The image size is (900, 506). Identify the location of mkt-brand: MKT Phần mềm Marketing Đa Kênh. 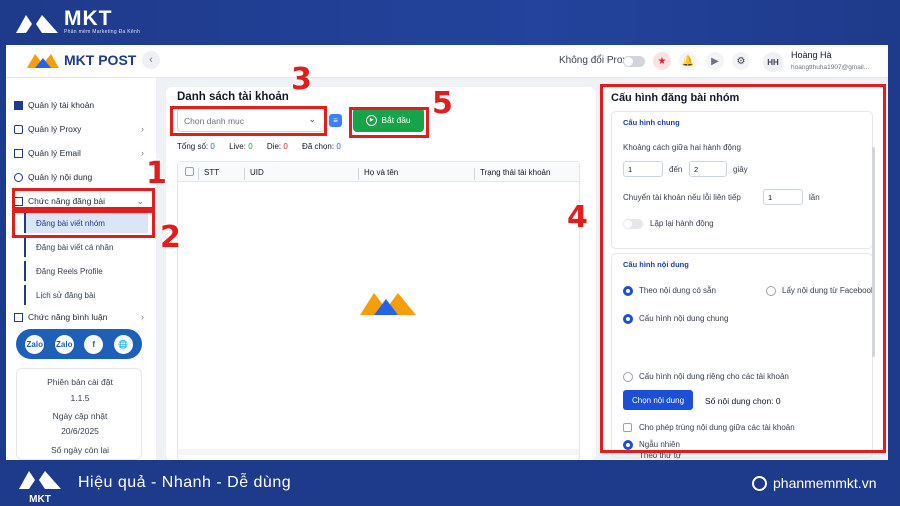
(77, 21).